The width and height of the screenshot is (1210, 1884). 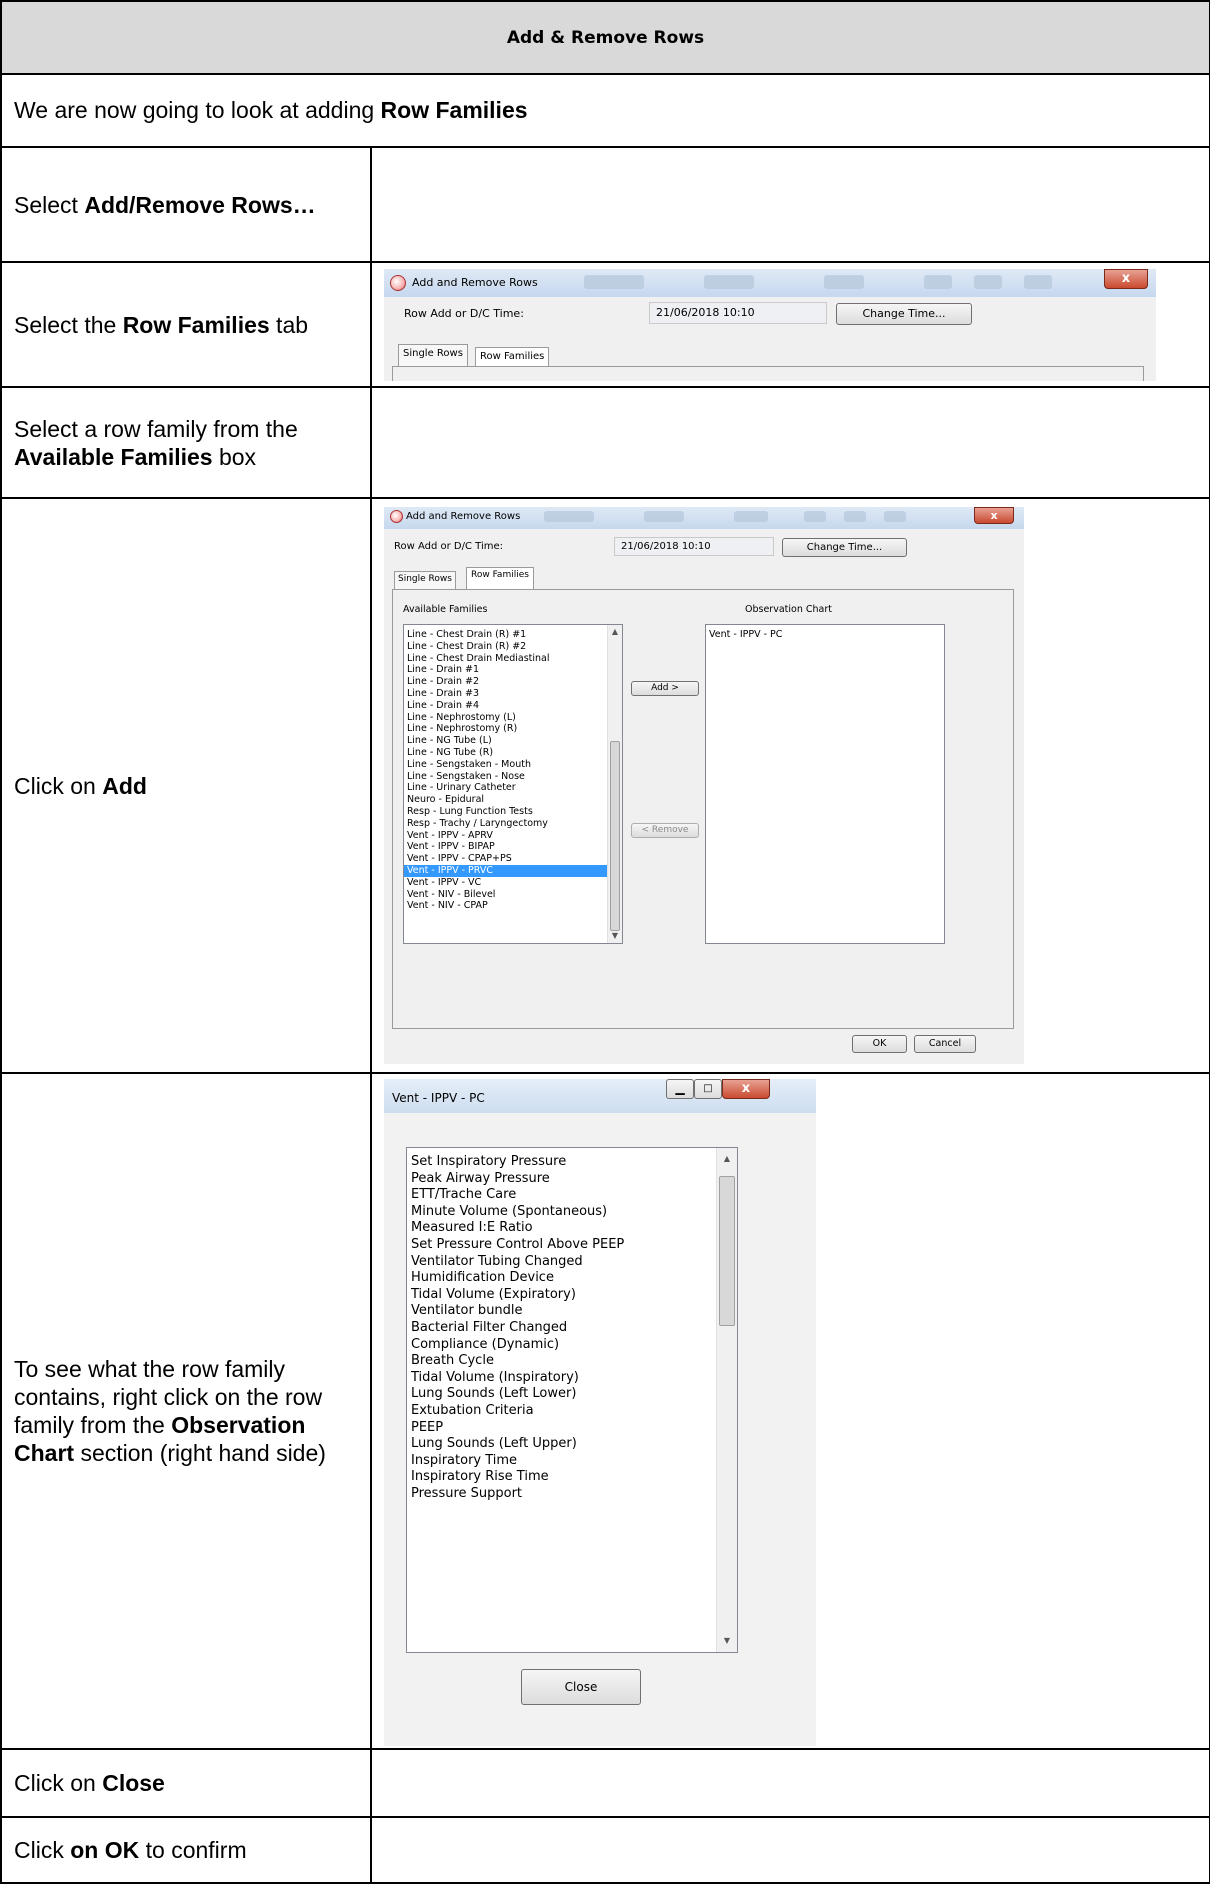 What do you see at coordinates (572, 1444) in the screenshot?
I see `list-item: Lung Sounds (Left Upper)` at bounding box center [572, 1444].